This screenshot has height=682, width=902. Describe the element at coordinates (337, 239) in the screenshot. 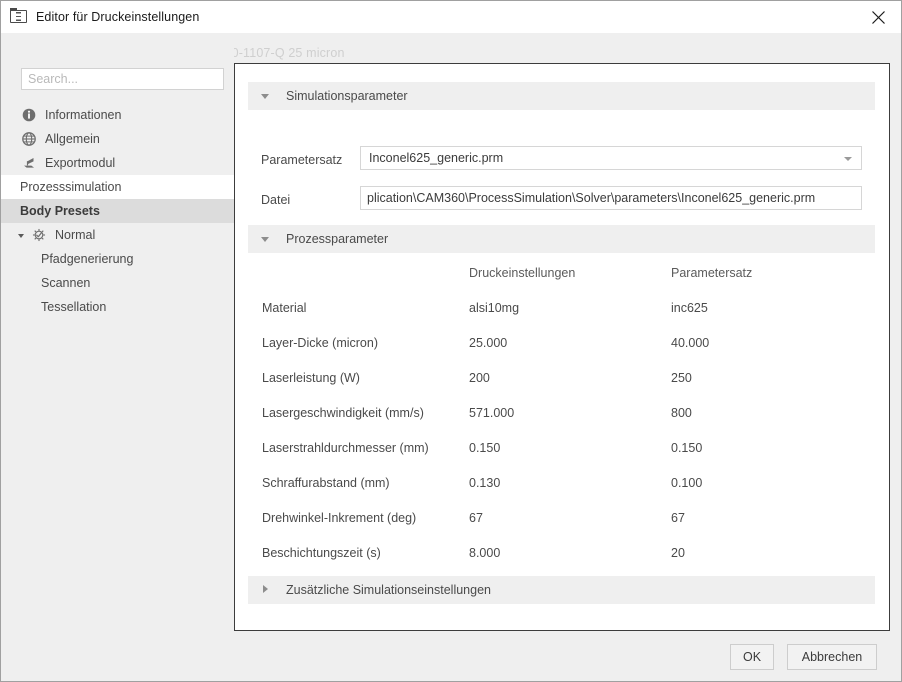

I see `section-title: Prozessparameter` at that location.